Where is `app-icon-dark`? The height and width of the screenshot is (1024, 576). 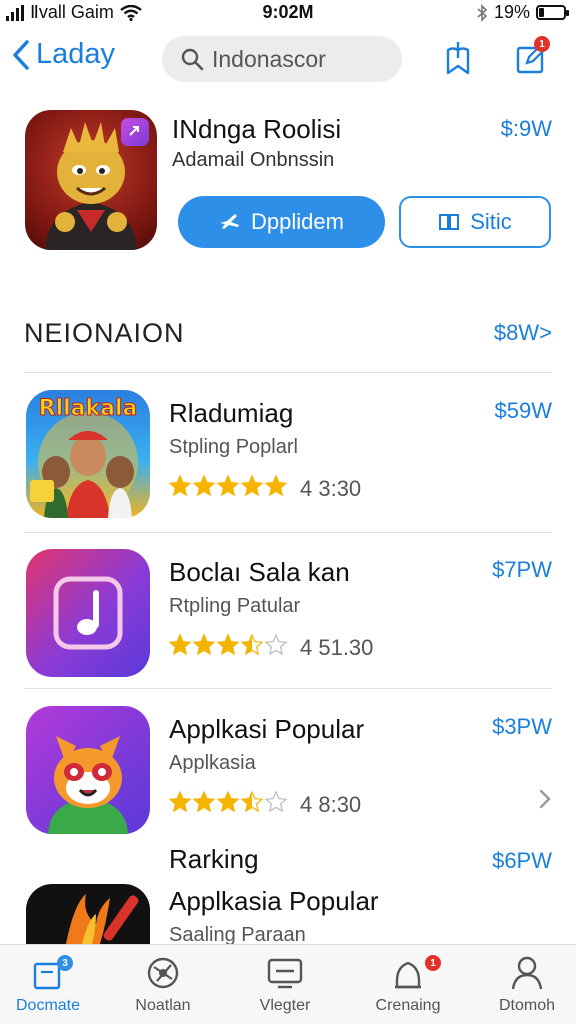
app-icon-dark is located at coordinates (88, 914).